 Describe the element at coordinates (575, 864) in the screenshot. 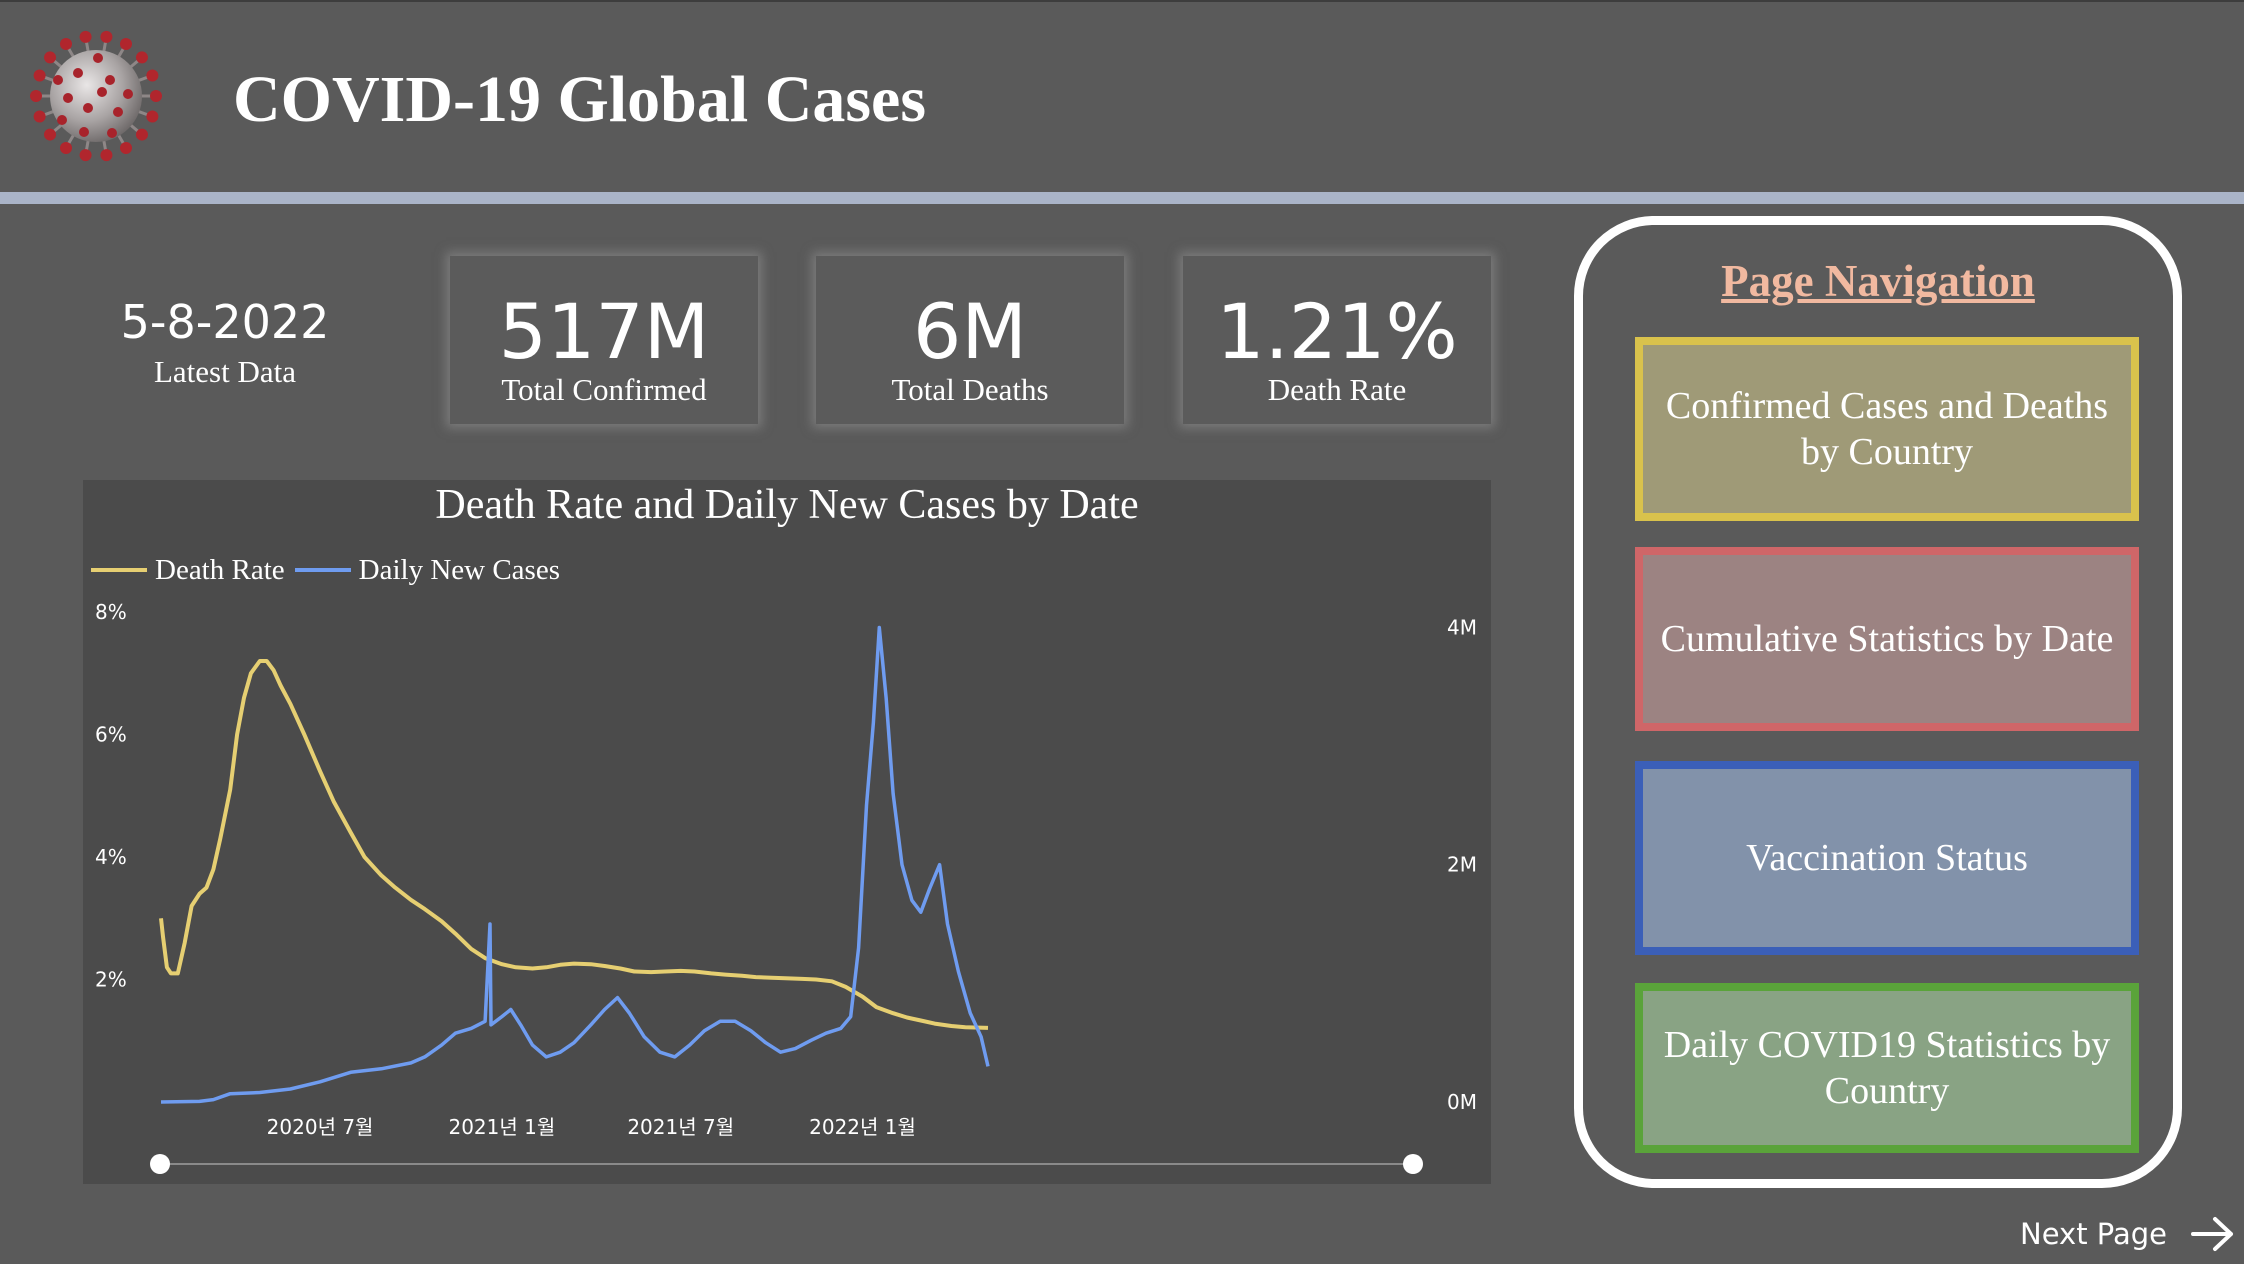

I see `series-line-daily-new-cases` at that location.